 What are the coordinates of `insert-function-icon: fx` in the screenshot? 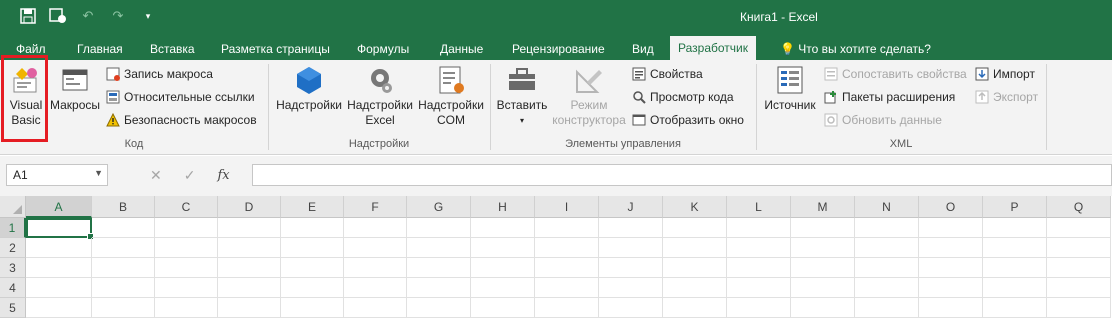 It's located at (223, 175).